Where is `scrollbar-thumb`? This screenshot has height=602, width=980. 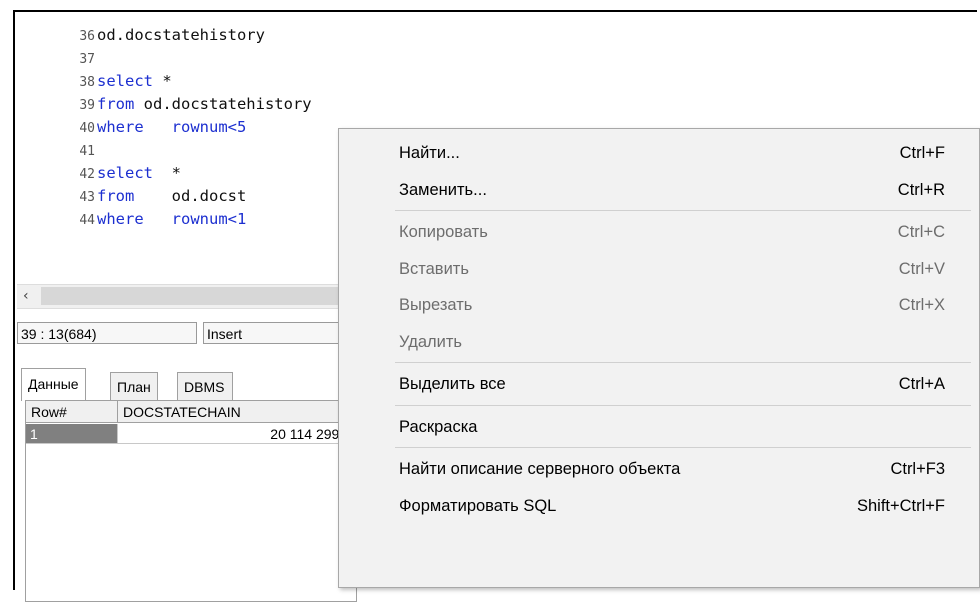
scrollbar-thumb is located at coordinates (195, 296).